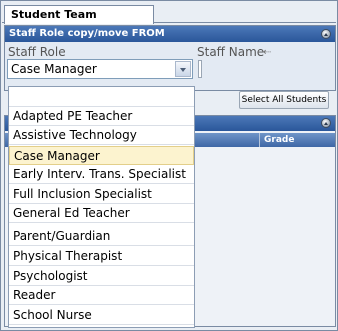 Image resolution: width=338 pixels, height=331 pixels. I want to click on dropdown-option: Case Manager, so click(101, 155).